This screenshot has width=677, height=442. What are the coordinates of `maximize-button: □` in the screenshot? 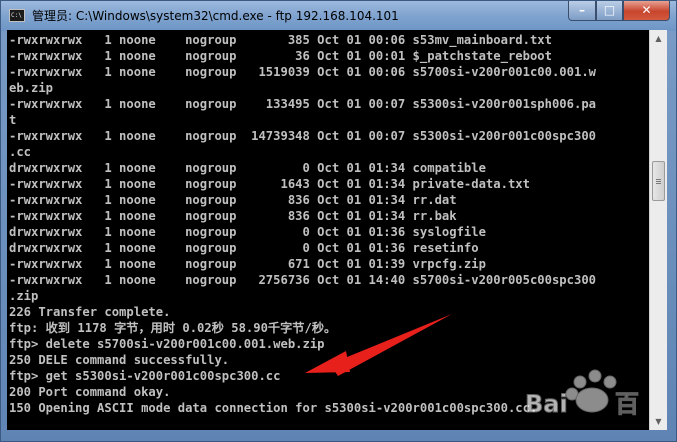 It's located at (609, 11).